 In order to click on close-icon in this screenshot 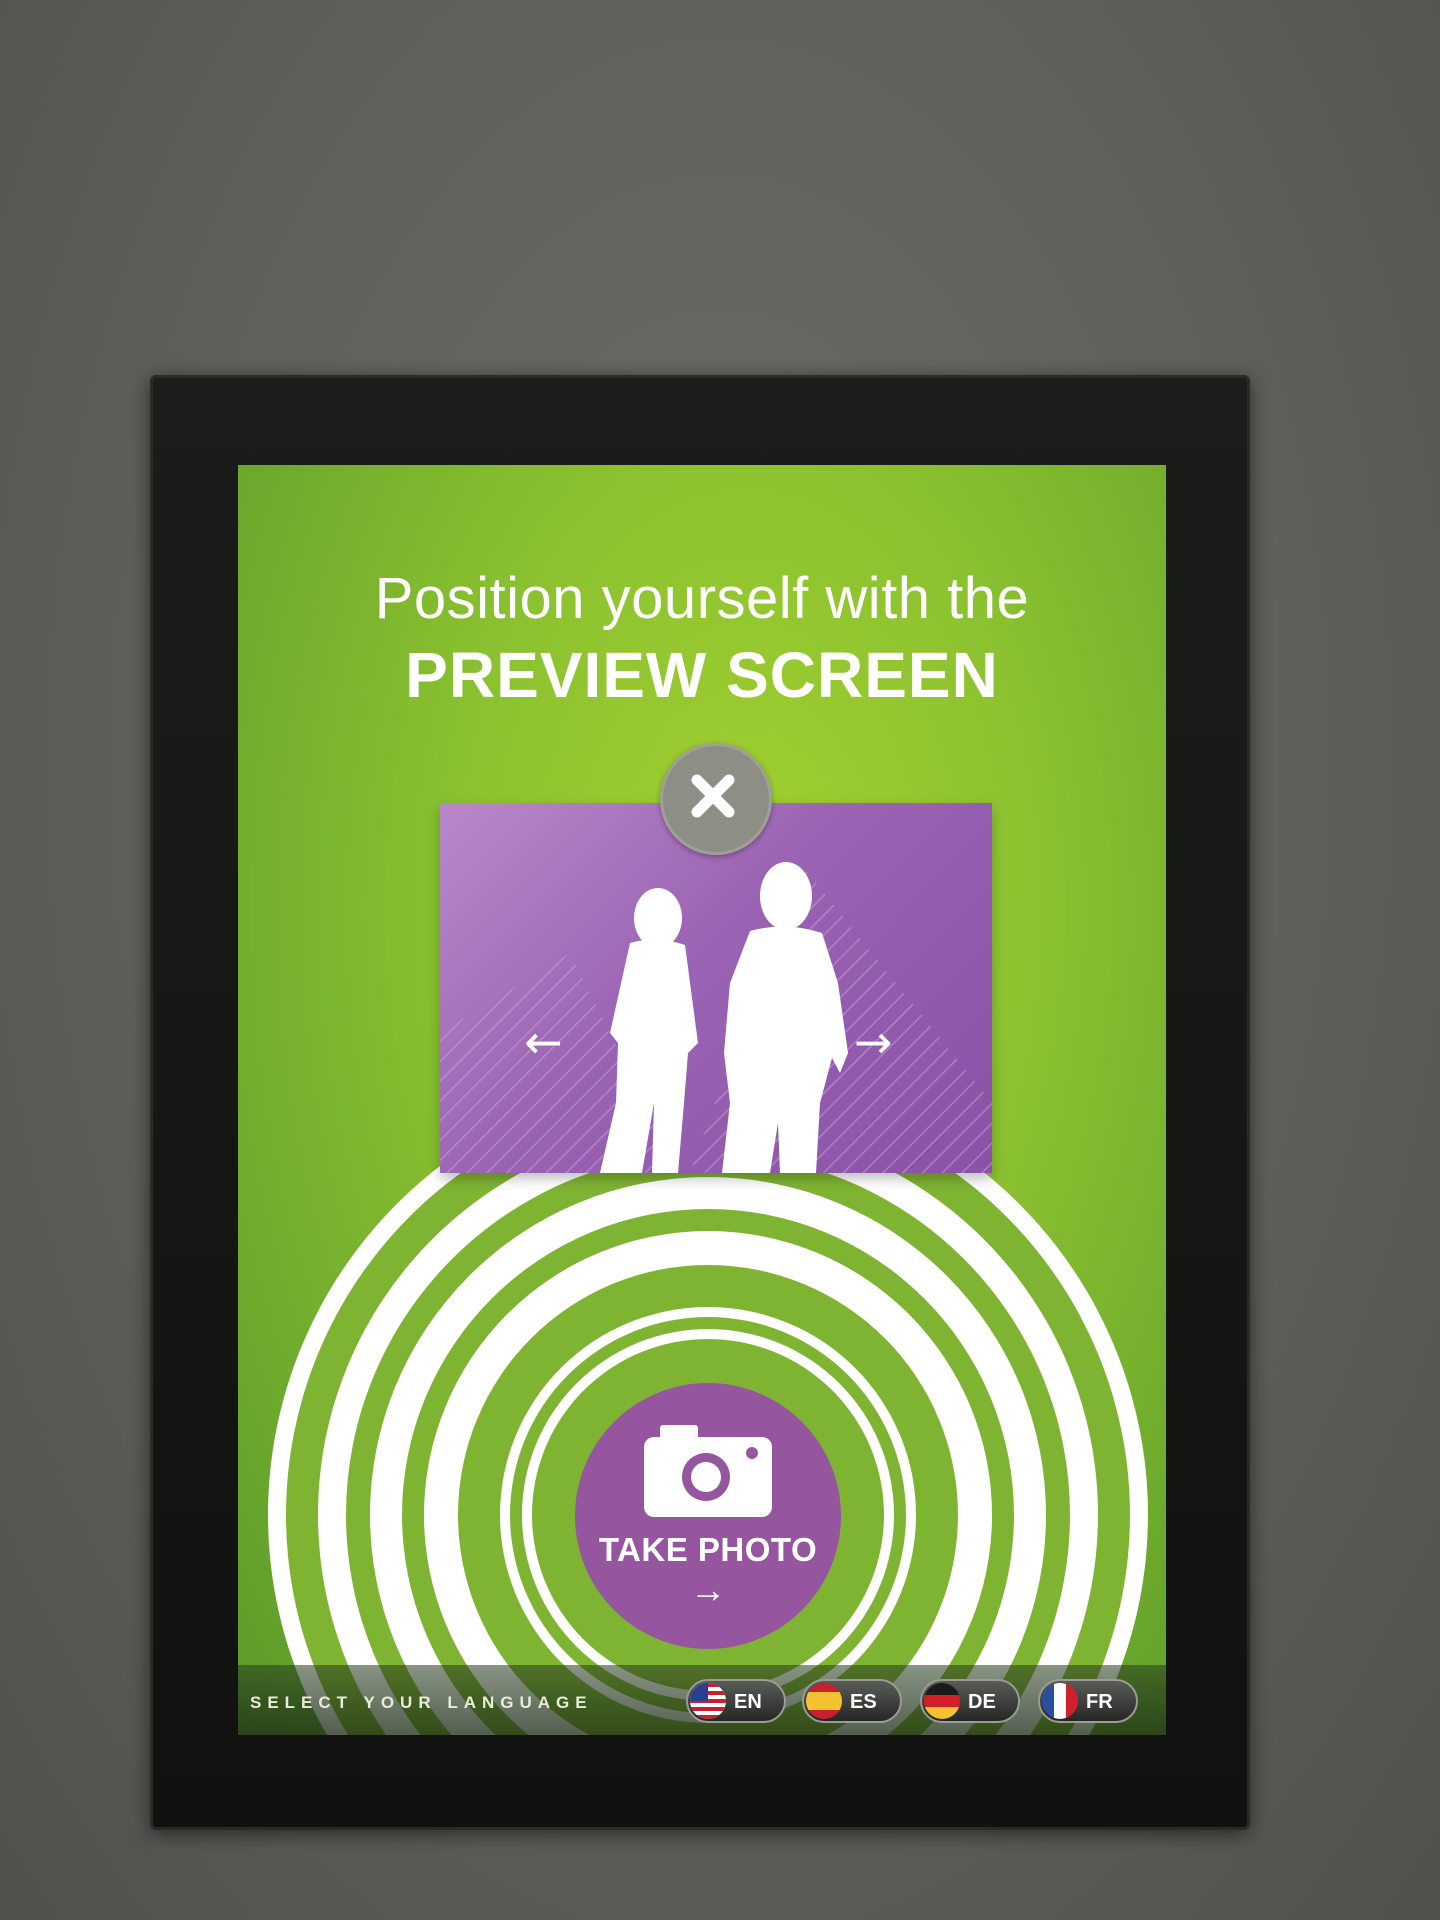, I will do `click(713, 796)`.